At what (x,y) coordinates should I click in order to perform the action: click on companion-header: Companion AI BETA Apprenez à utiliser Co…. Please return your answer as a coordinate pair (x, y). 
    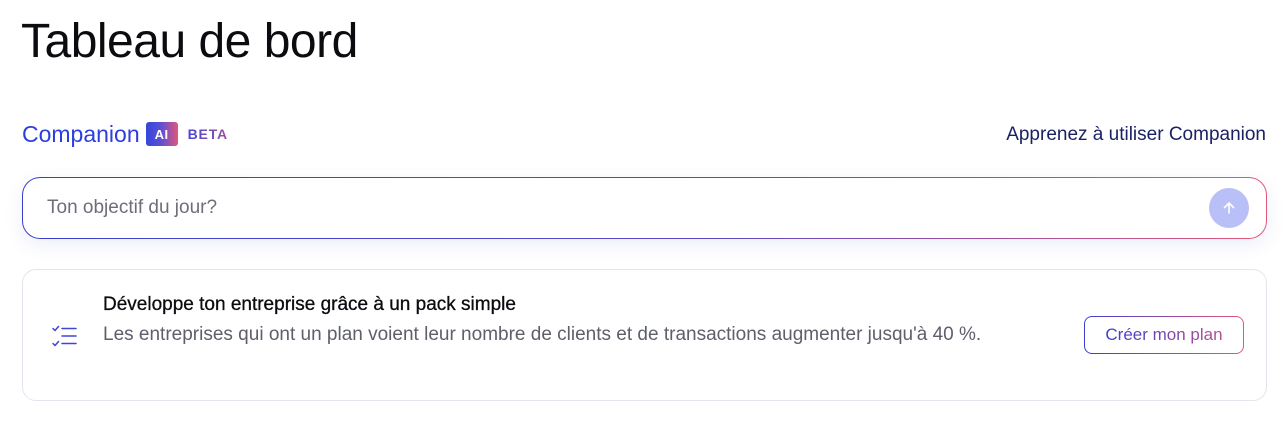
    Looking at the image, I should click on (644, 135).